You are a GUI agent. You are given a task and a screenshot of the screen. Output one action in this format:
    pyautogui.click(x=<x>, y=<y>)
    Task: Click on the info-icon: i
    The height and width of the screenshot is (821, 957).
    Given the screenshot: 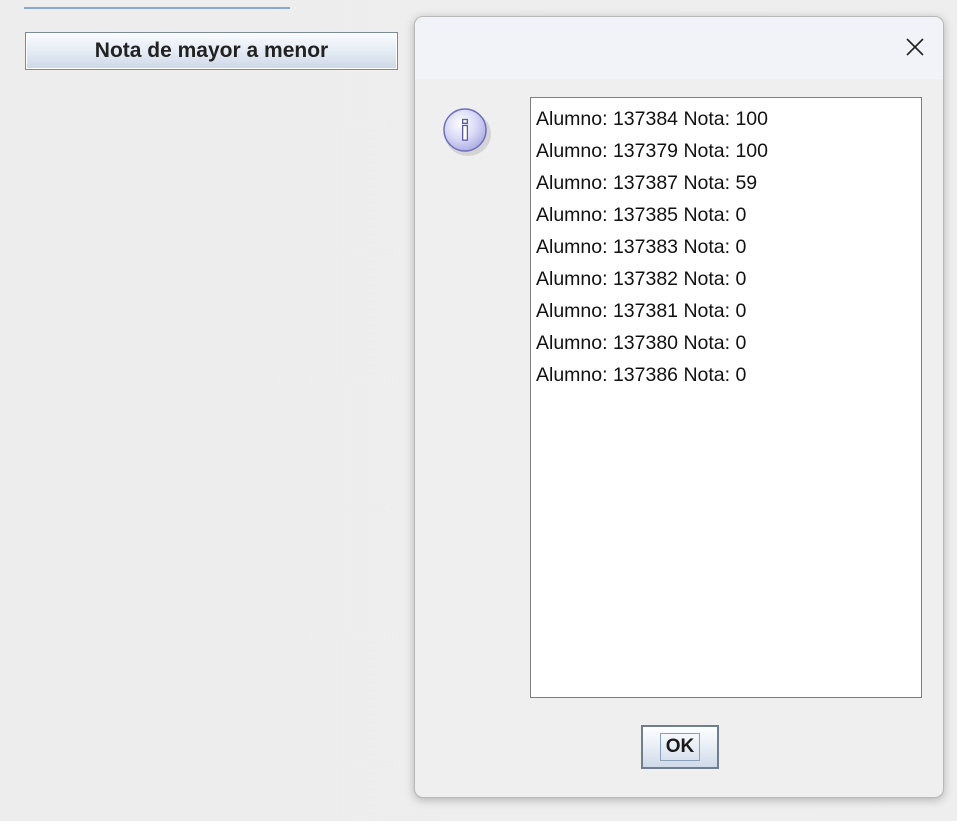 What is the action you would take?
    pyautogui.click(x=467, y=132)
    